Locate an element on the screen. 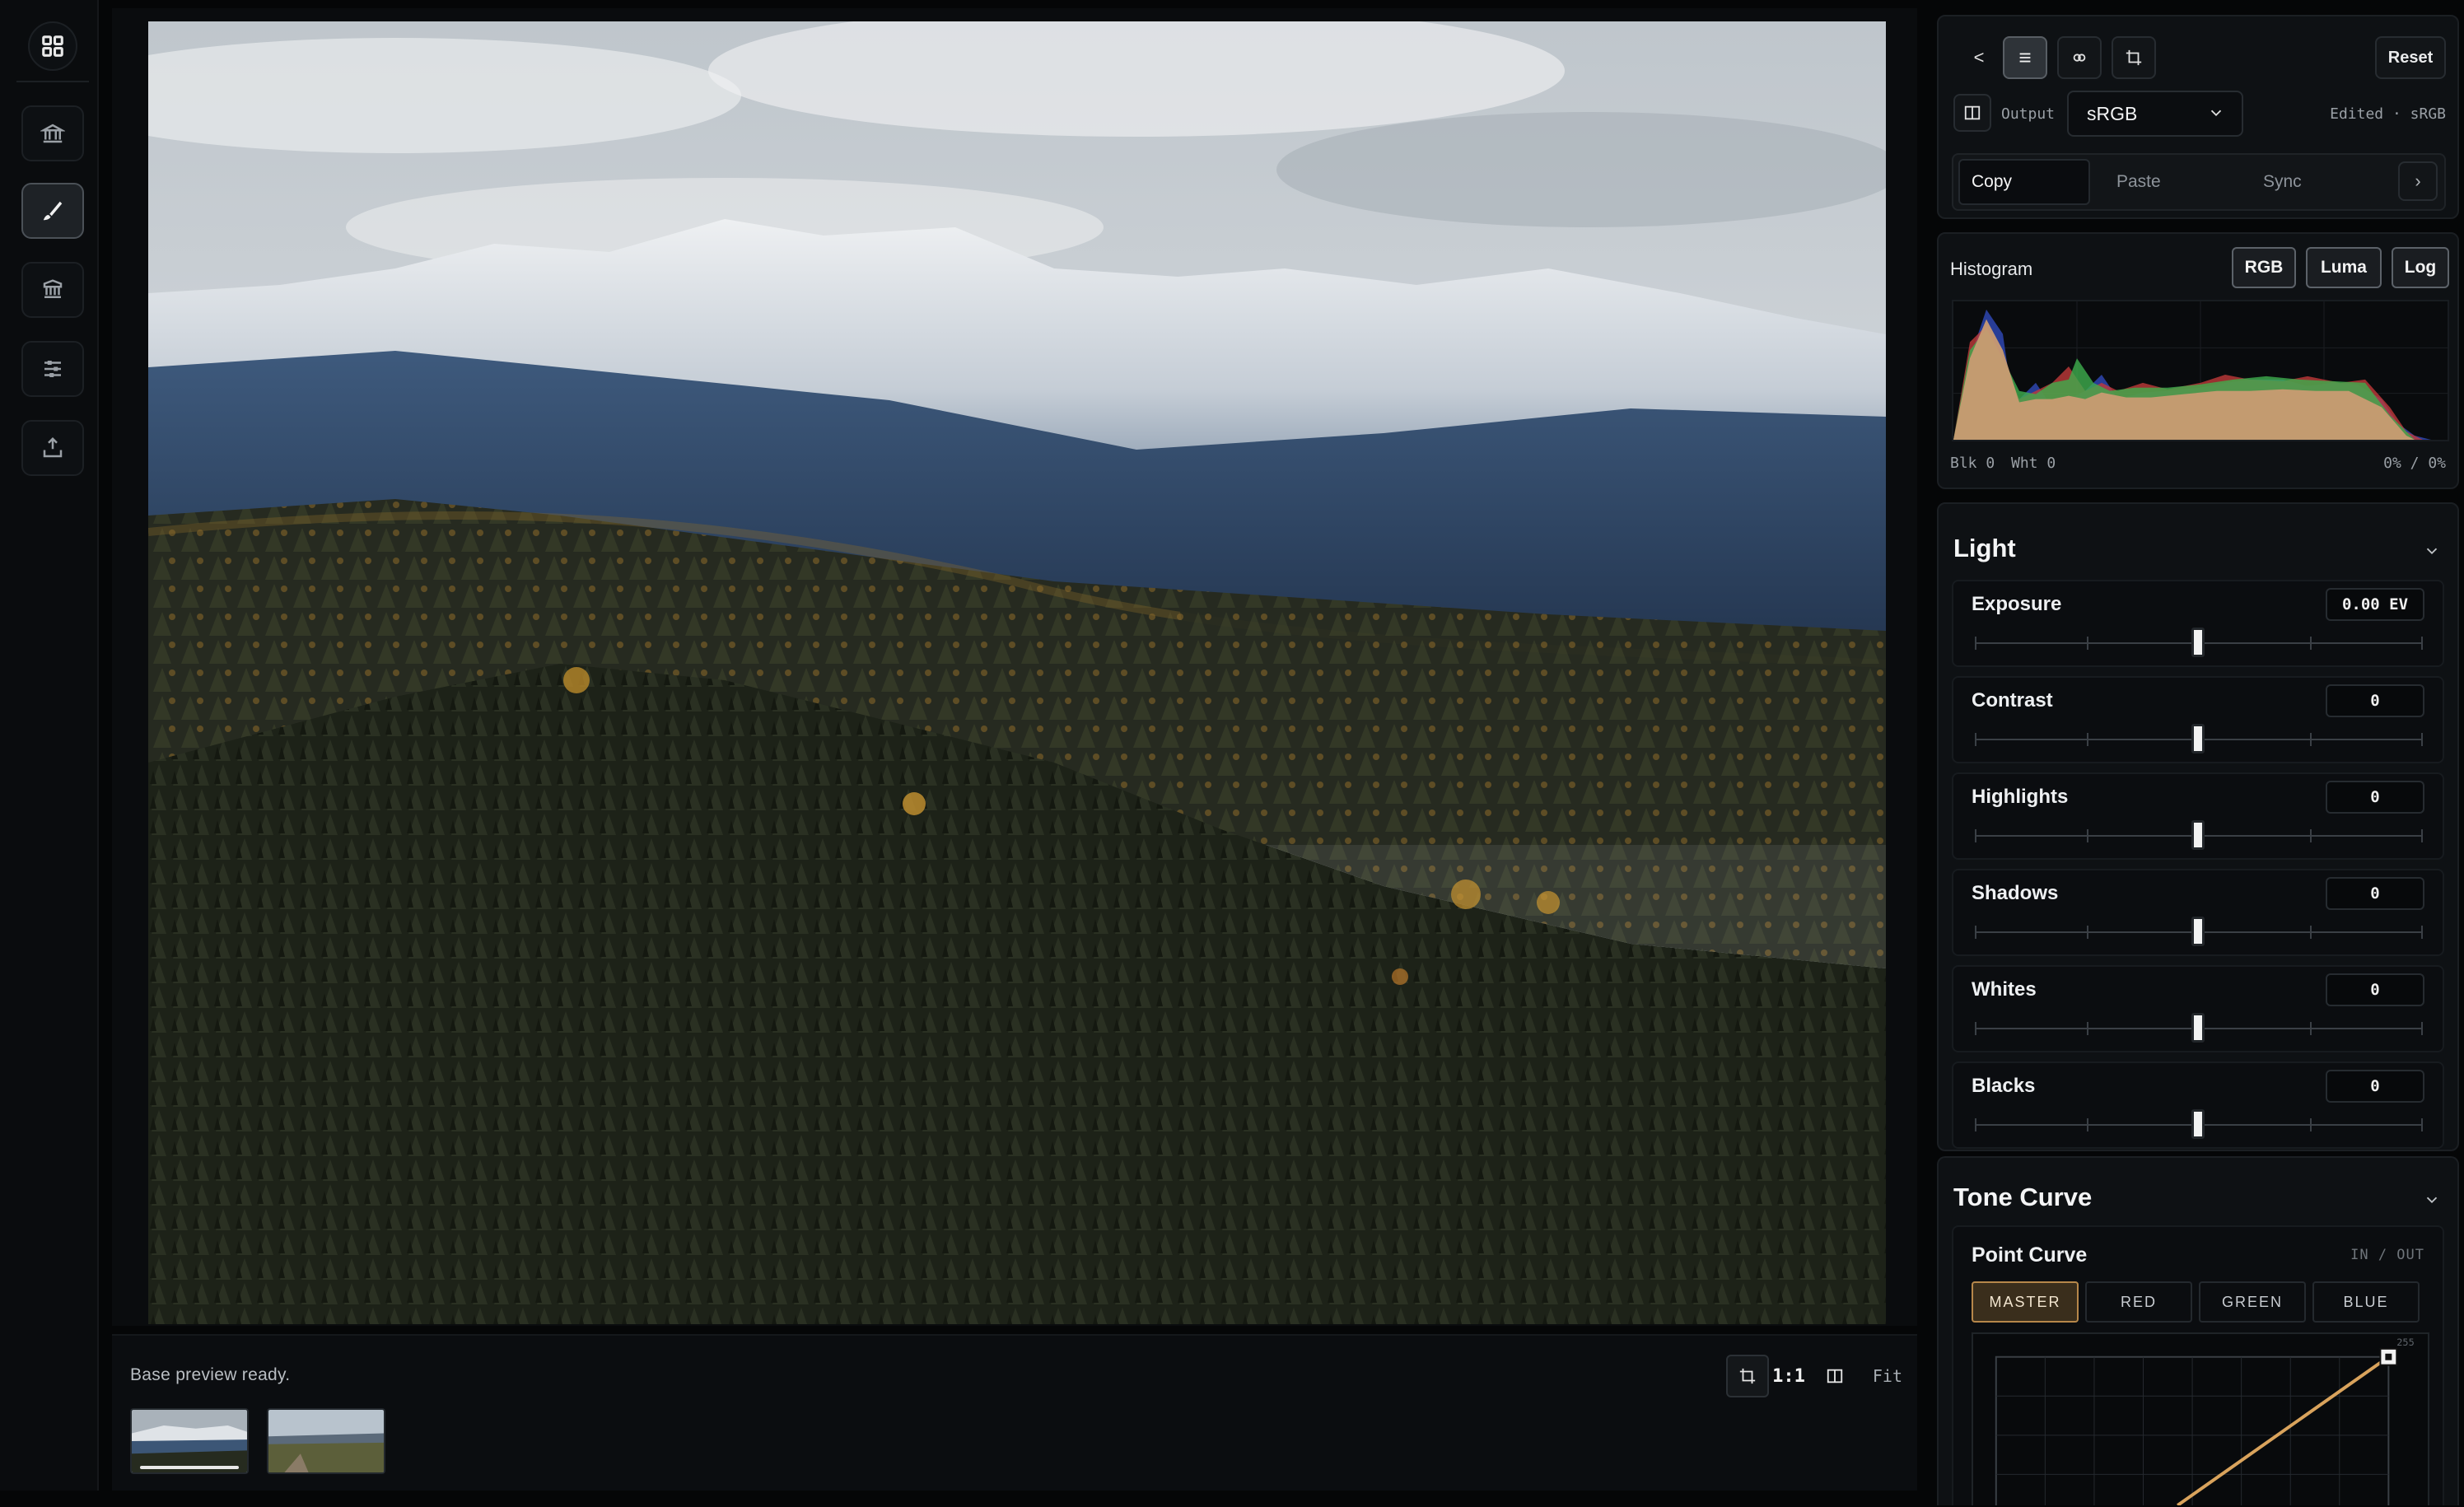 The height and width of the screenshot is (1507, 2464). exposure-slider-track is located at coordinates (2199, 642).